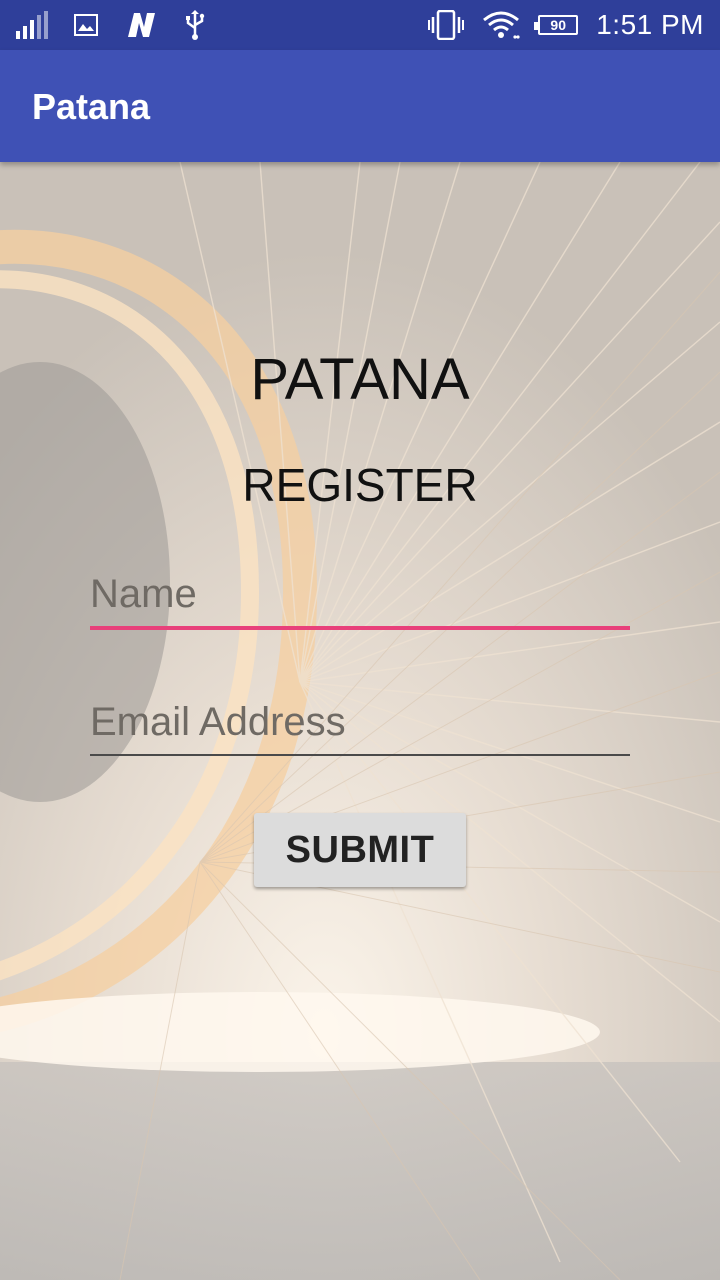 The width and height of the screenshot is (720, 1280). What do you see at coordinates (360, 755) in the screenshot?
I see `email-field-underline` at bounding box center [360, 755].